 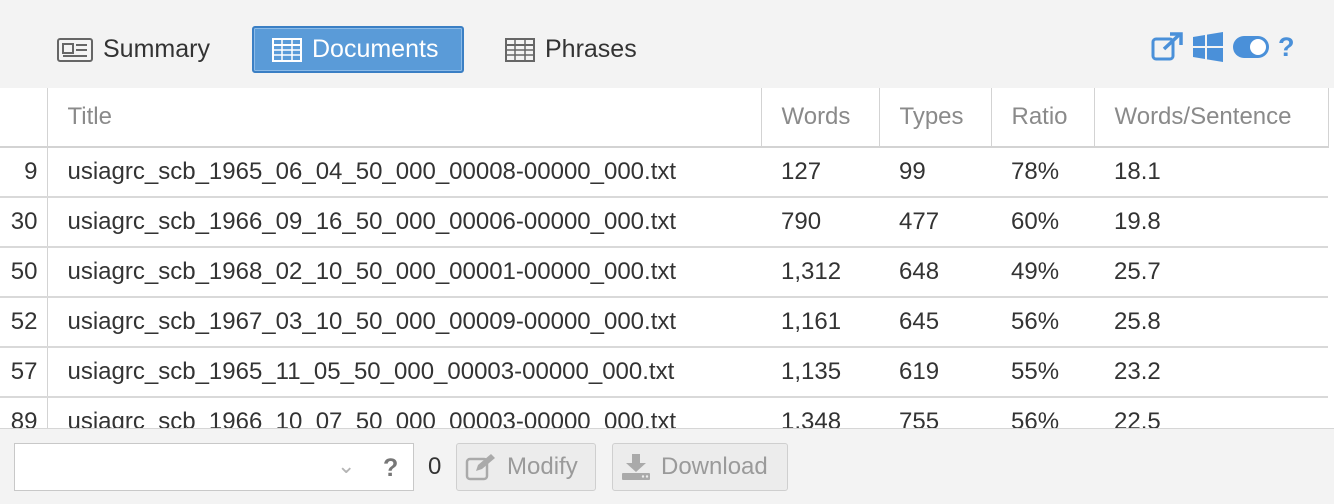 I want to click on row-words-per-sentence: 25.7, so click(x=1211, y=272).